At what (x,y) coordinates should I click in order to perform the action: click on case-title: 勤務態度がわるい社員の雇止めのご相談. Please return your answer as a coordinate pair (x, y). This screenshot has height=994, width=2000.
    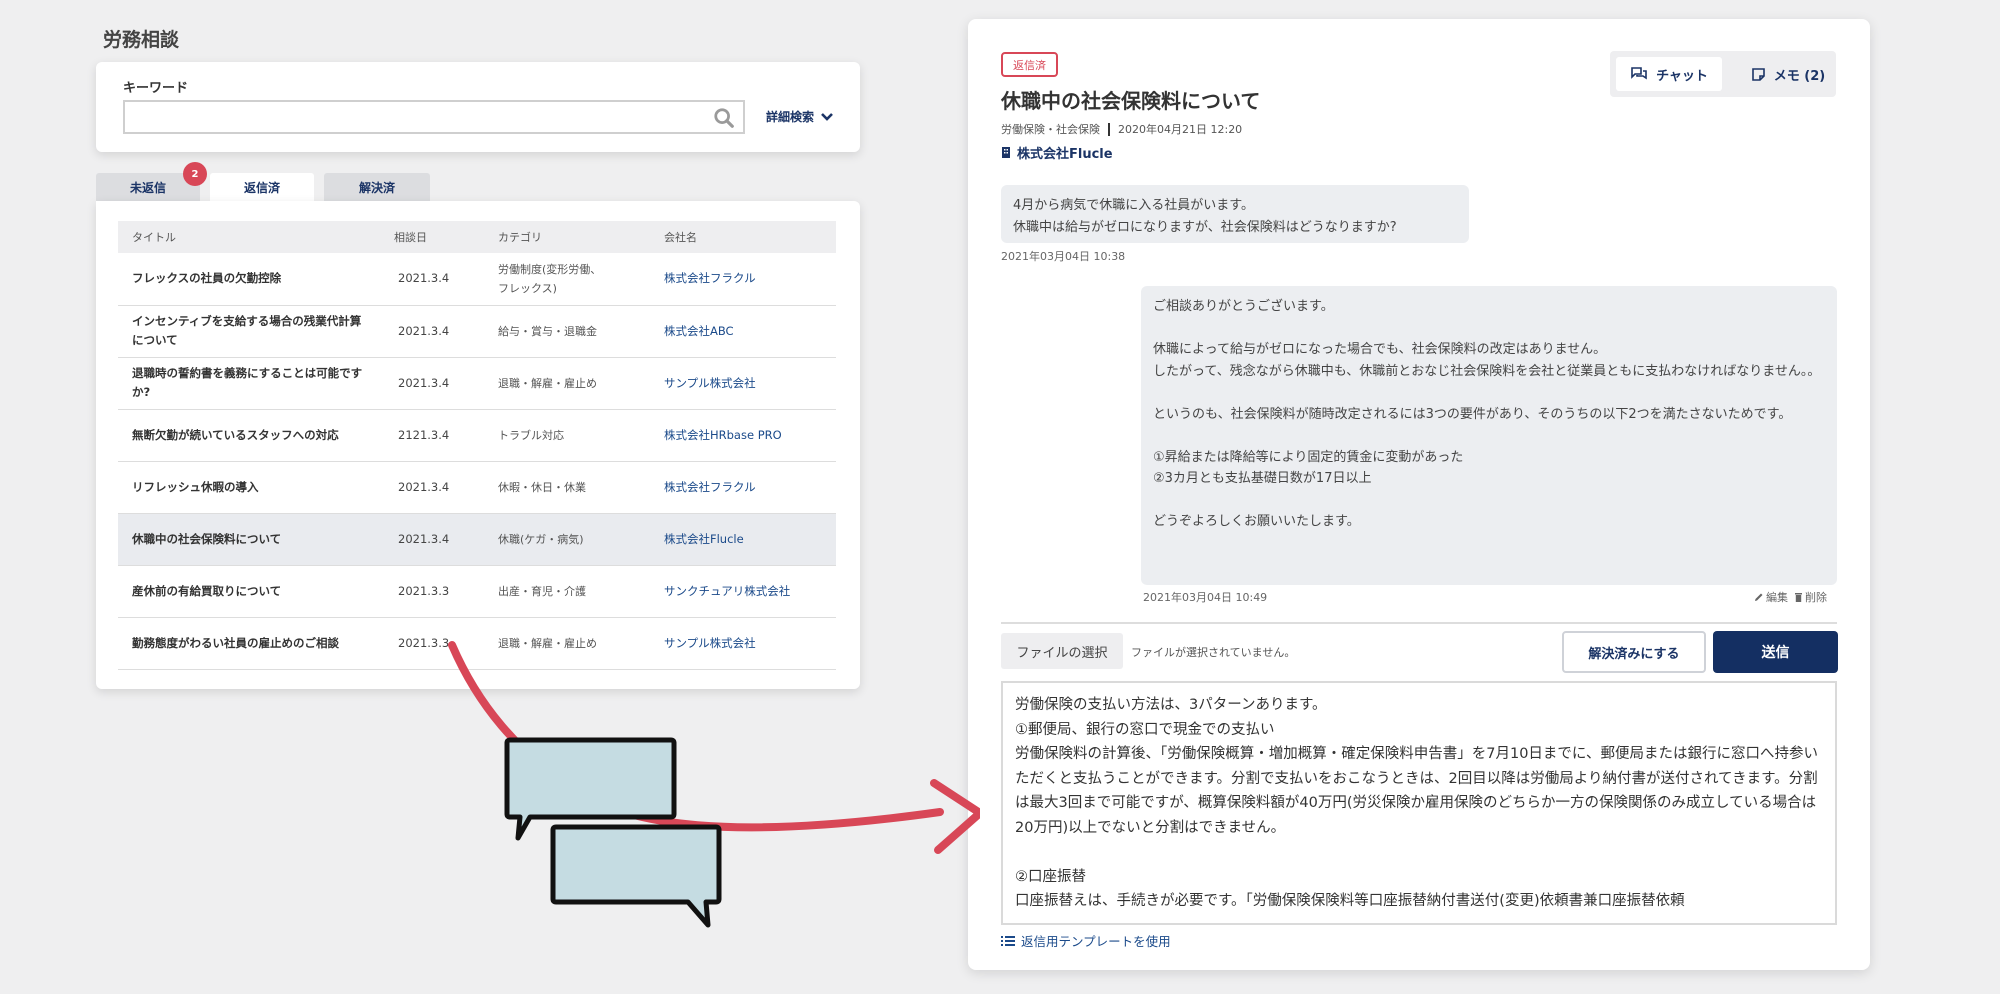
    Looking at the image, I should click on (249, 643).